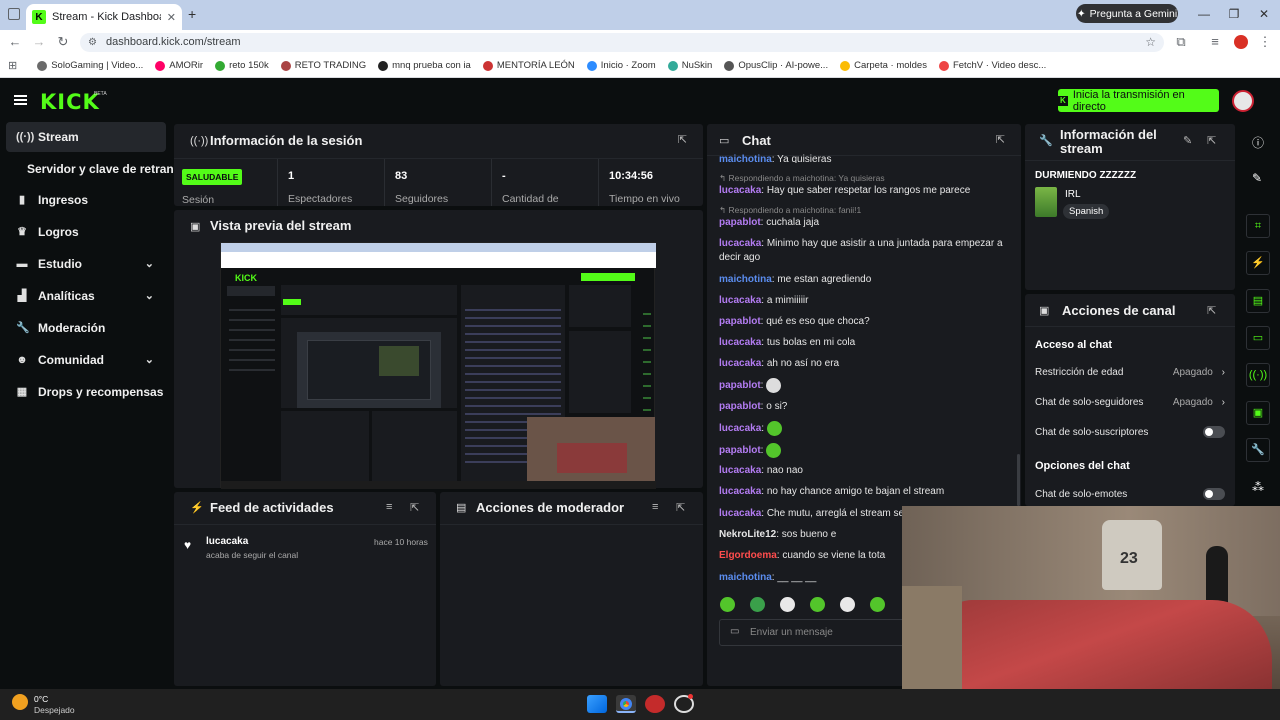 The height and width of the screenshot is (720, 1280). Describe the element at coordinates (20, 100) in the screenshot. I see `hamburger-menu-icon` at that location.